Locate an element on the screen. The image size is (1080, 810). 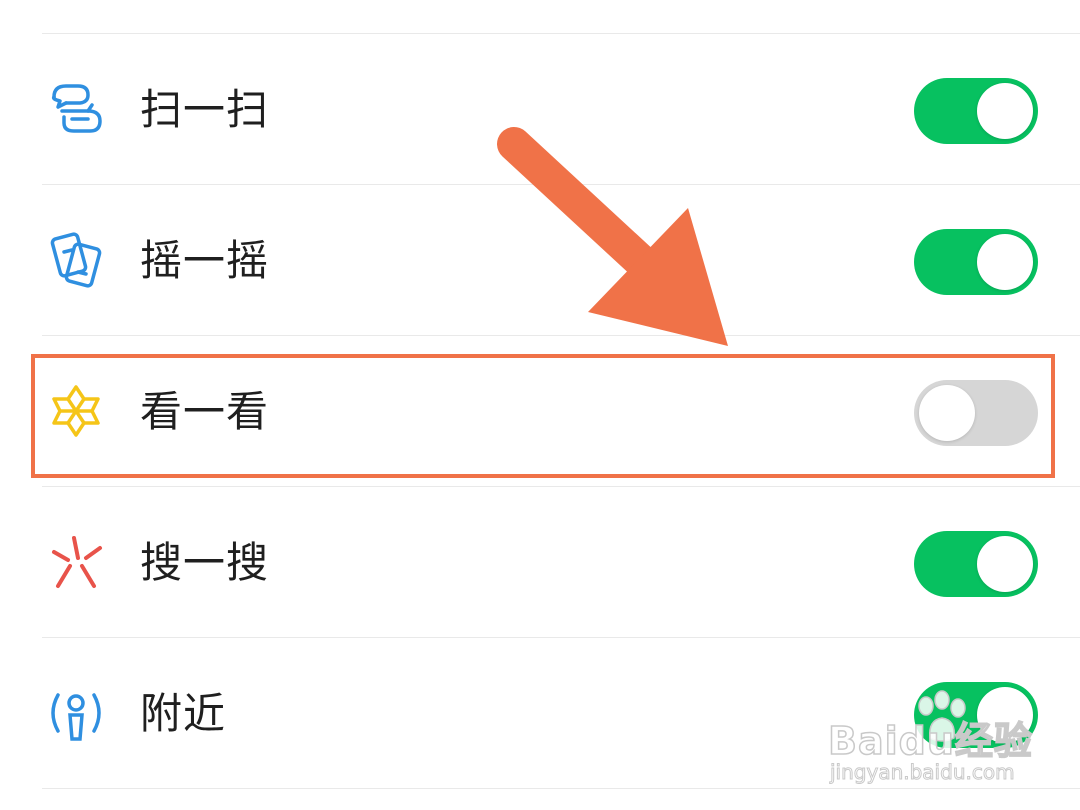
setting-label: 搜一搜 is located at coordinates (205, 562).